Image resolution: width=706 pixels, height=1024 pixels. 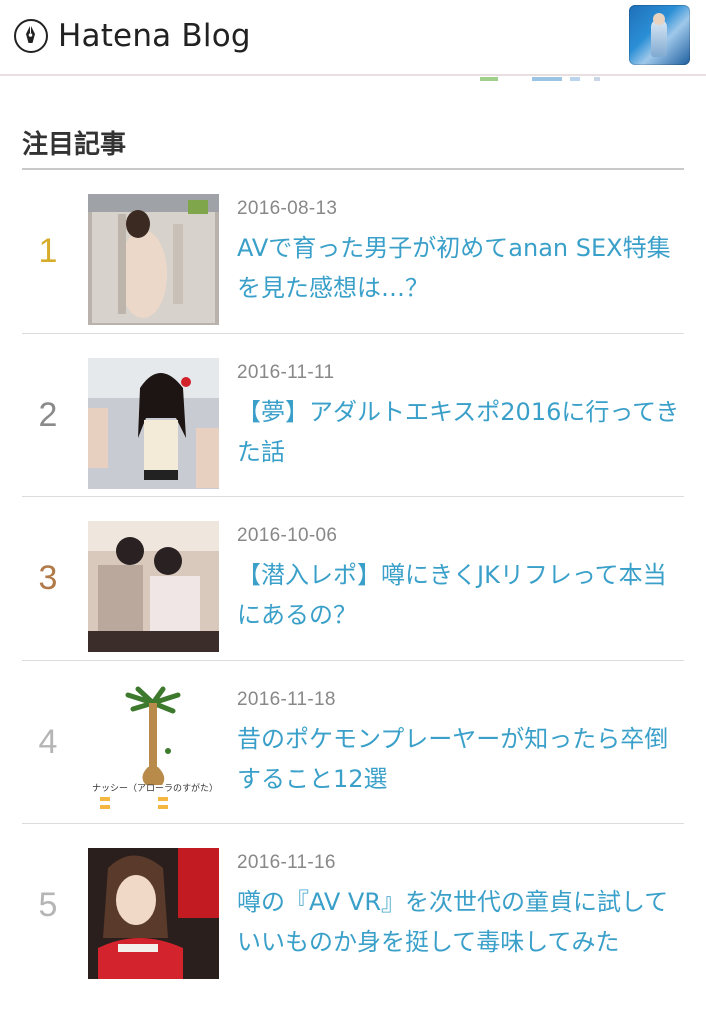 What do you see at coordinates (462, 268) in the screenshot?
I see `article-title-link: AVで育った男子が初めてanan SEX特集を見た感想は…？` at bounding box center [462, 268].